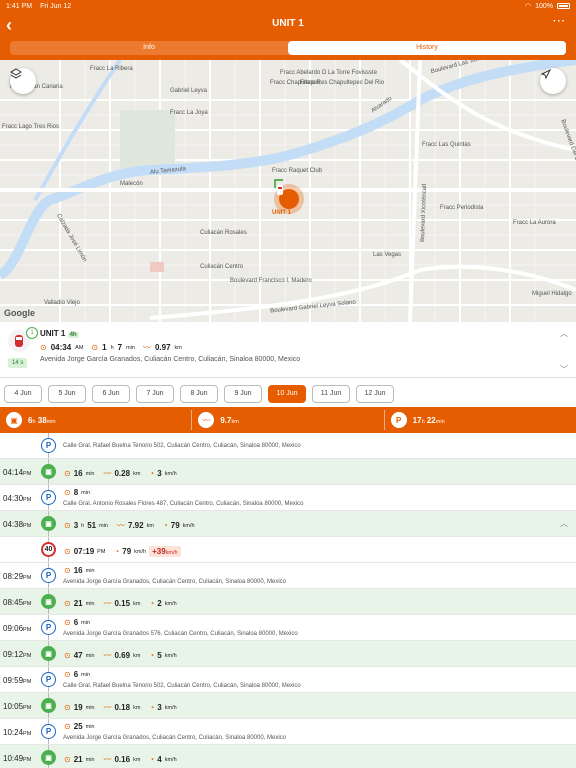 The width and height of the screenshot is (576, 768). What do you see at coordinates (243, 394) in the screenshot?
I see `date-chip: 9 Jun` at bounding box center [243, 394].